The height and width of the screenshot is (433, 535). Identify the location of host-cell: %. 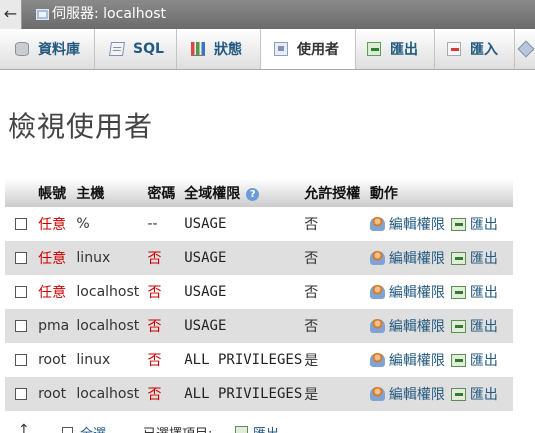
(110, 224).